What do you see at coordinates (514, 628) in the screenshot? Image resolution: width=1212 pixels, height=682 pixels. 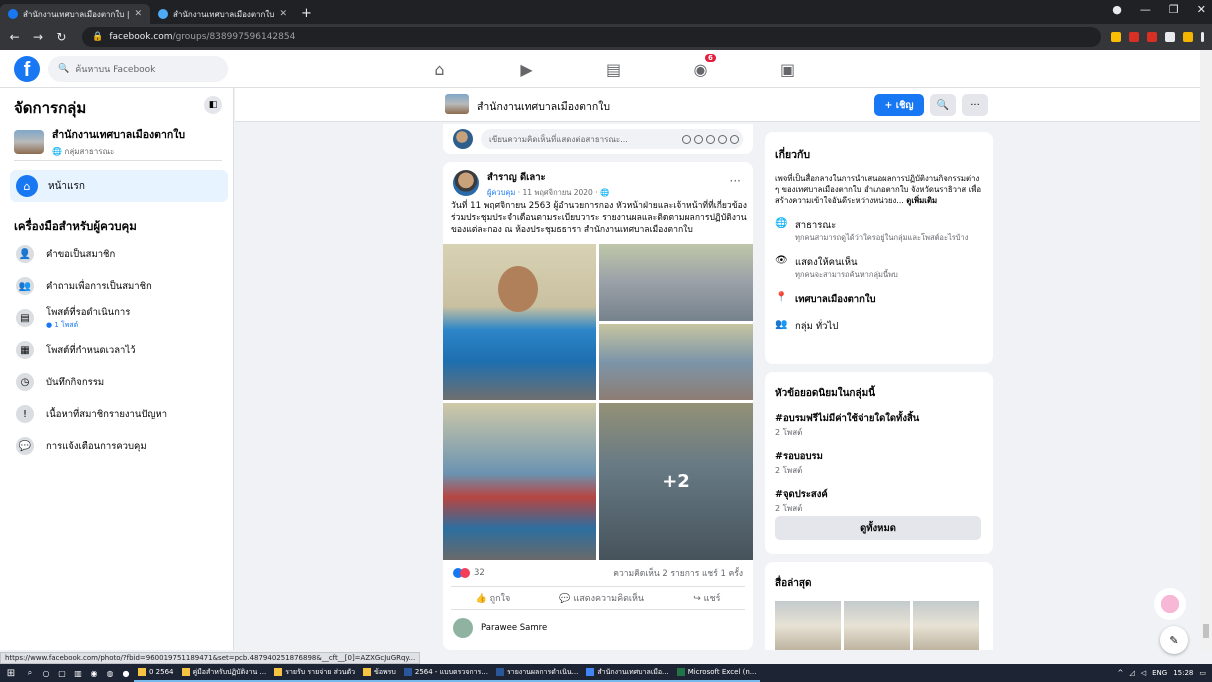 I see `commenter-name: Parawee Samre` at bounding box center [514, 628].